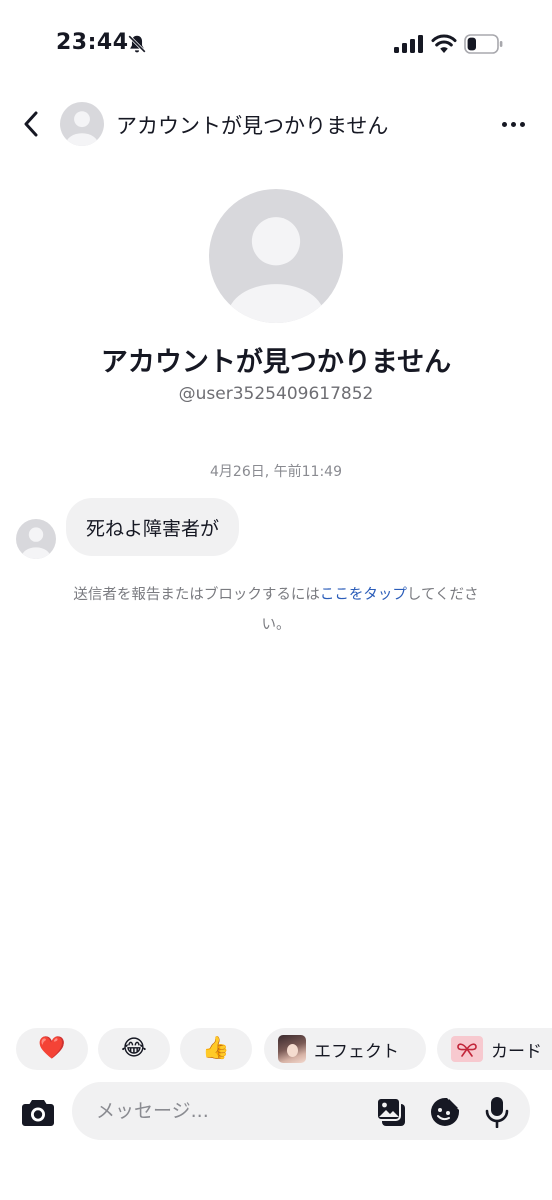  What do you see at coordinates (276, 472) in the screenshot?
I see `message-timestamp: 4月26日, 午前11:49` at bounding box center [276, 472].